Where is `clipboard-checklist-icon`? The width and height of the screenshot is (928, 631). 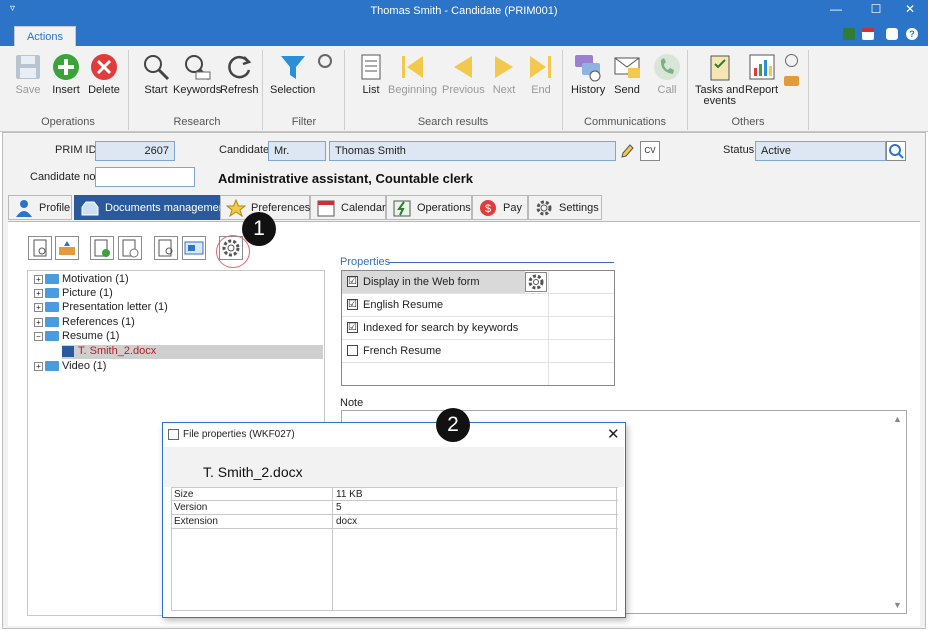
clipboard-checklist-icon is located at coordinates (720, 67).